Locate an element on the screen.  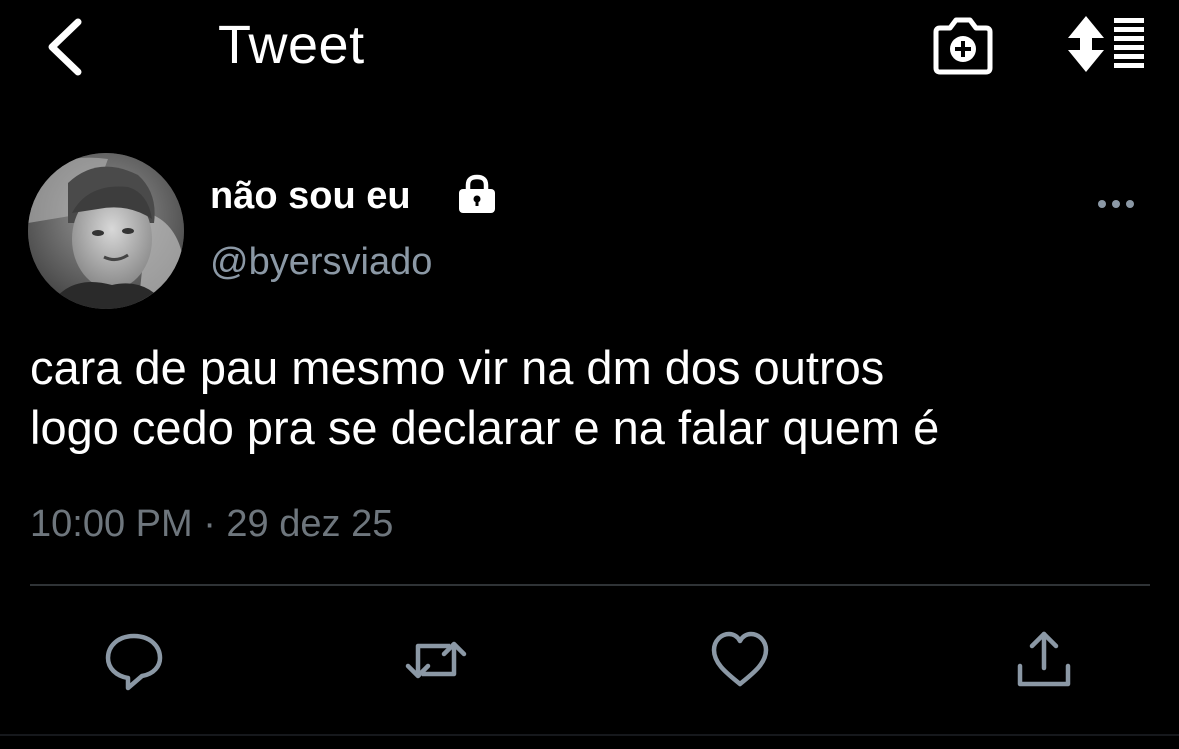
page-title: Tweet is located at coordinates (291, 45).